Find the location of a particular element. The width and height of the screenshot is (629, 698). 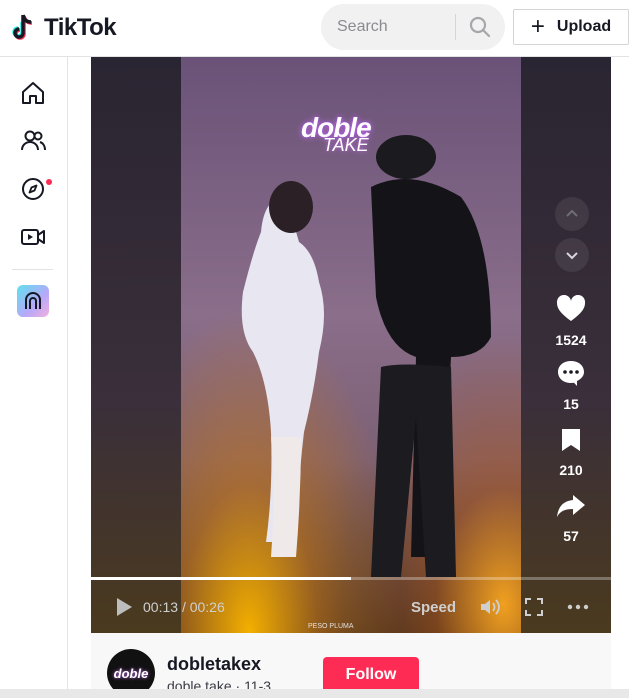

save-action: 210 is located at coordinates (571, 452).